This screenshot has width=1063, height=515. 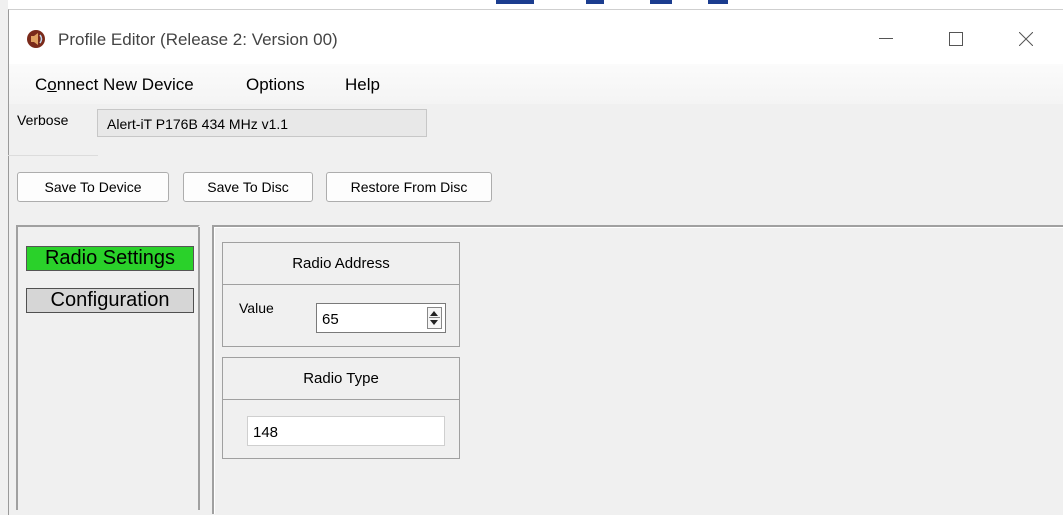 What do you see at coordinates (346, 431) in the screenshot?
I see `radio-type-field: 148` at bounding box center [346, 431].